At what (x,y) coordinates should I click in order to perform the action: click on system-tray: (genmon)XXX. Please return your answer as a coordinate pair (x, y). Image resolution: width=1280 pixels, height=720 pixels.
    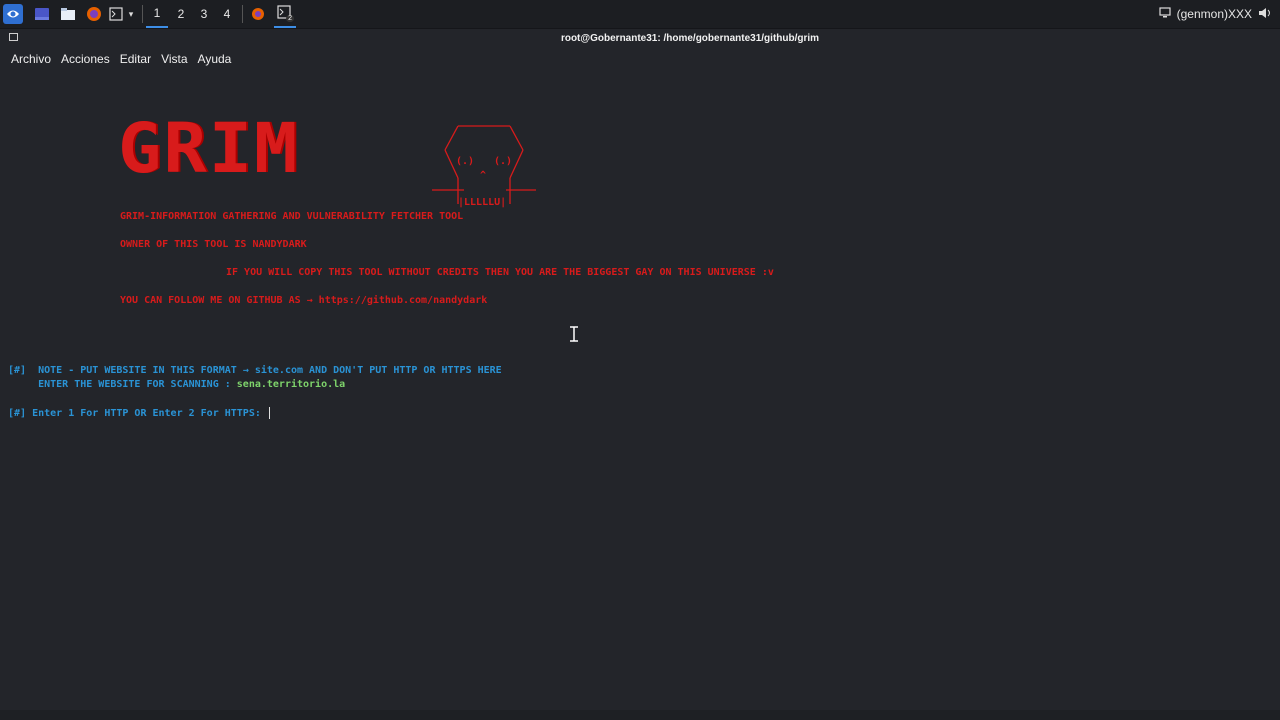
    Looking at the image, I should click on (1215, 14).